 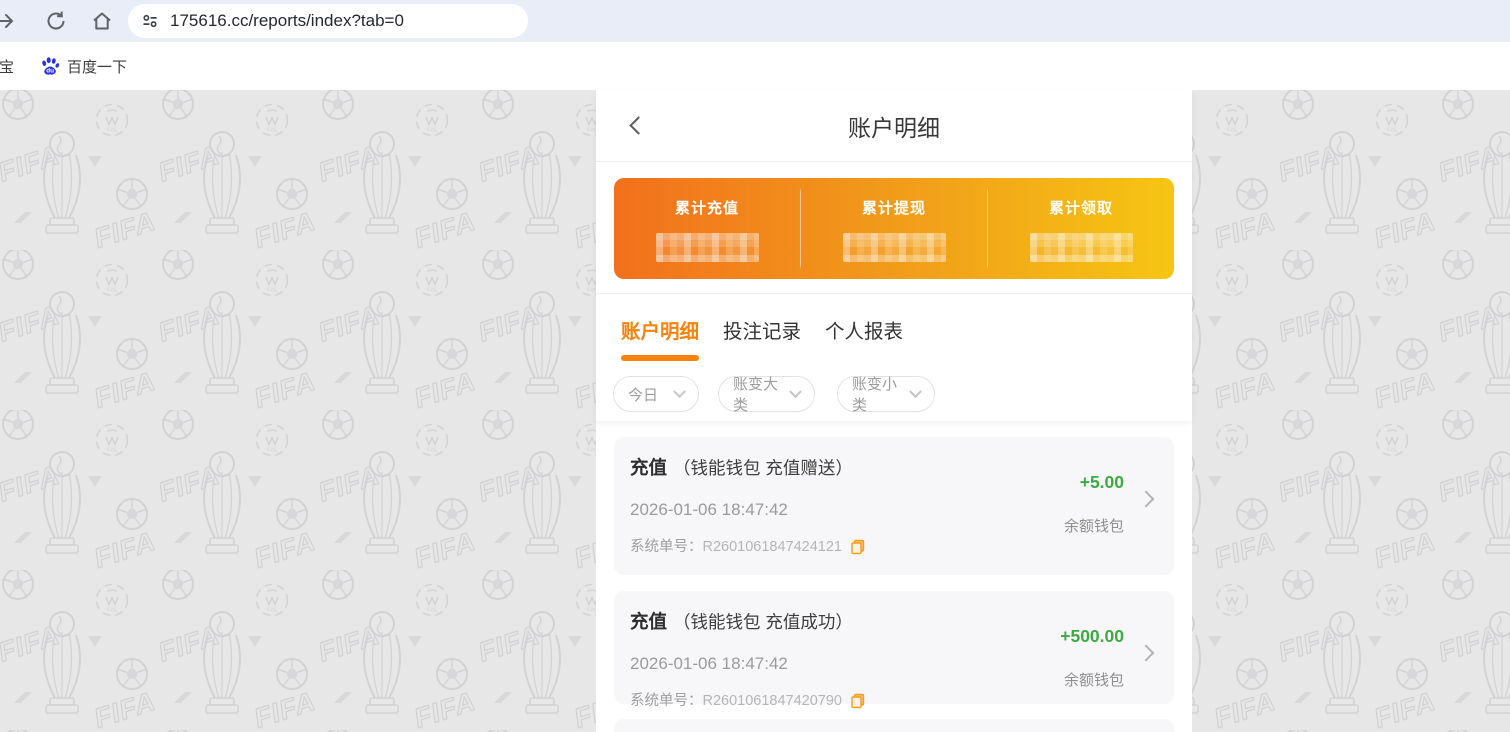 I want to click on filter-label: 今日, so click(x=643, y=395).